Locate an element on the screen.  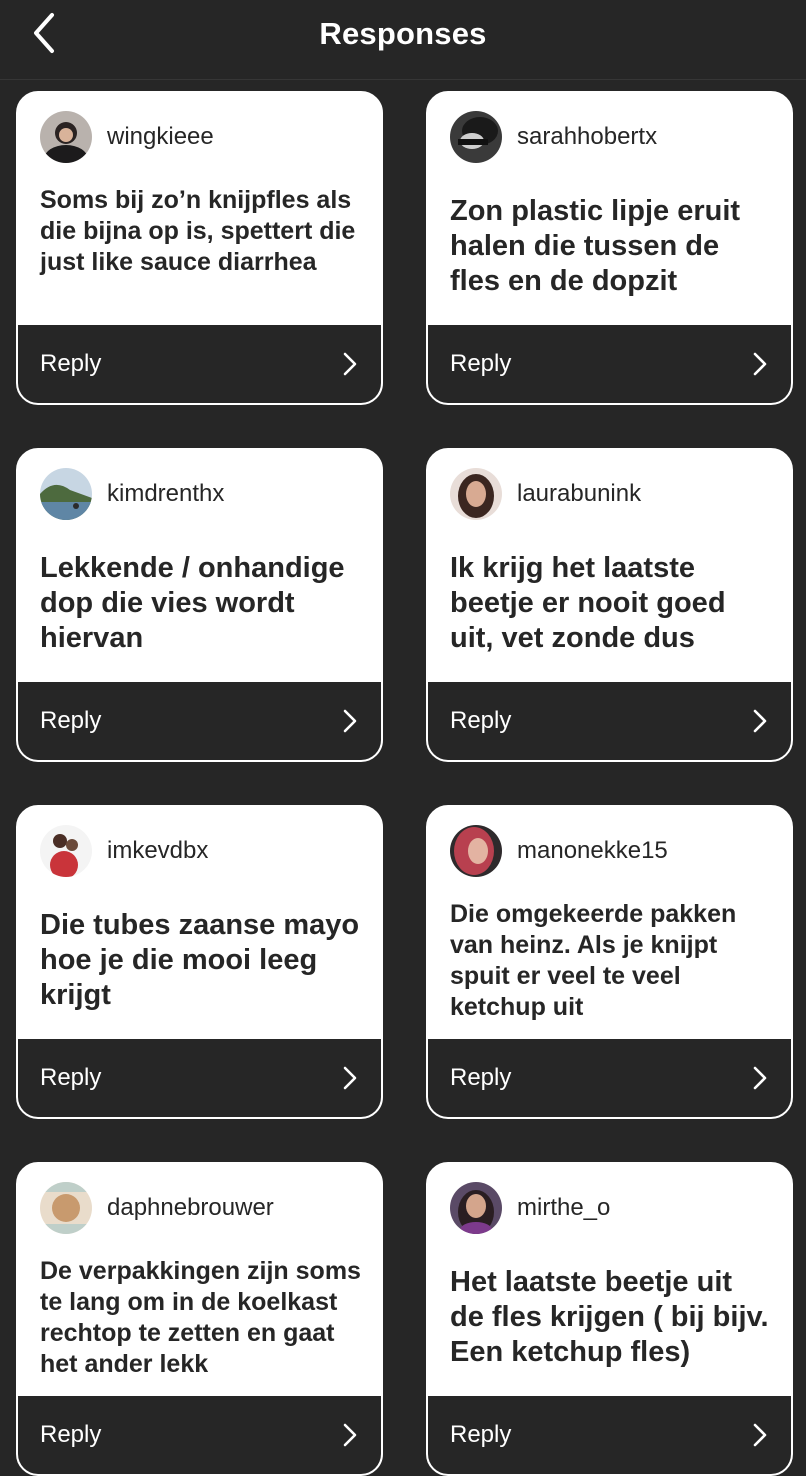
response-author: wingkieee is located at coordinates (127, 137).